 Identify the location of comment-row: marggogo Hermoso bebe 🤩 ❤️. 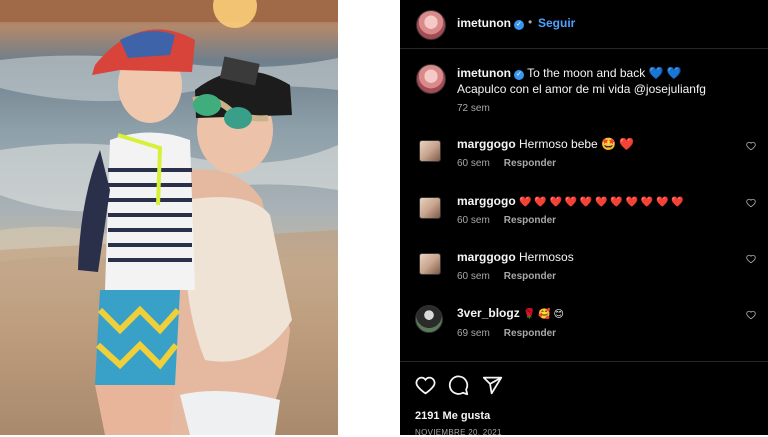
(545, 144).